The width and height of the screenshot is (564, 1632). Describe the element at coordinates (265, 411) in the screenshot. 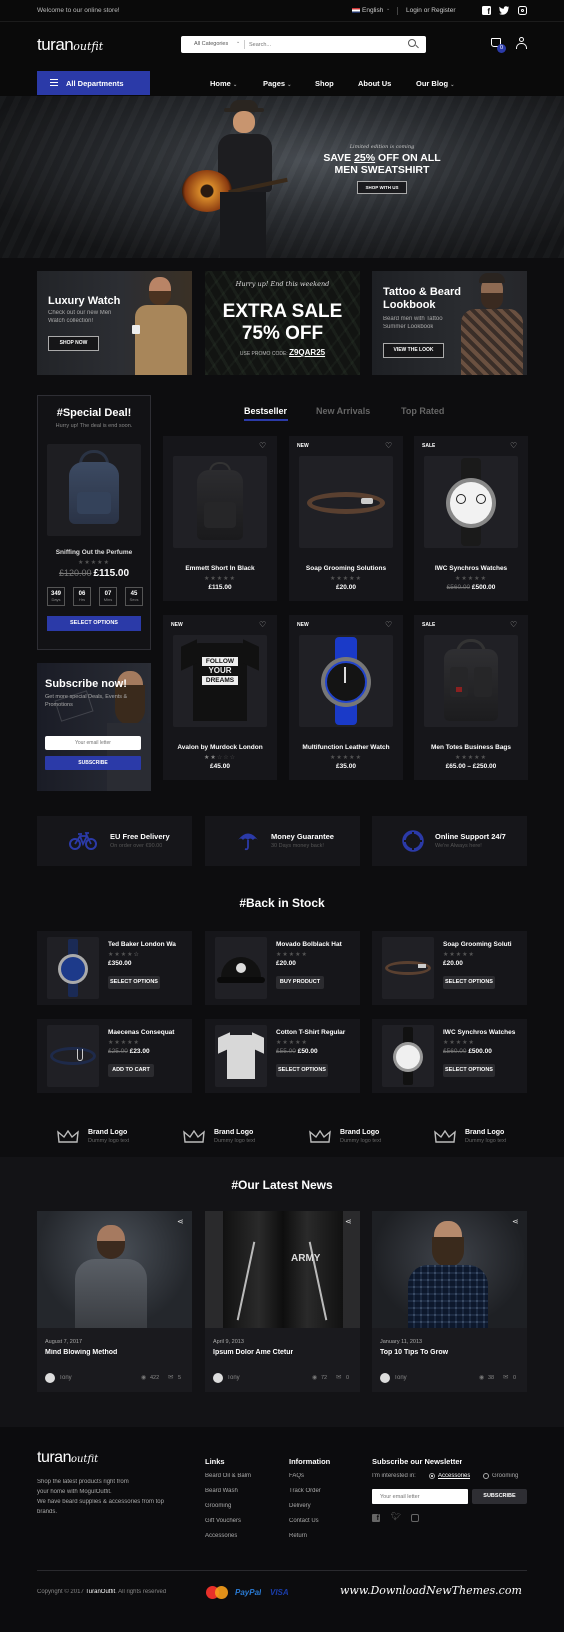

I see `tab-bestseller: Bestseller` at that location.